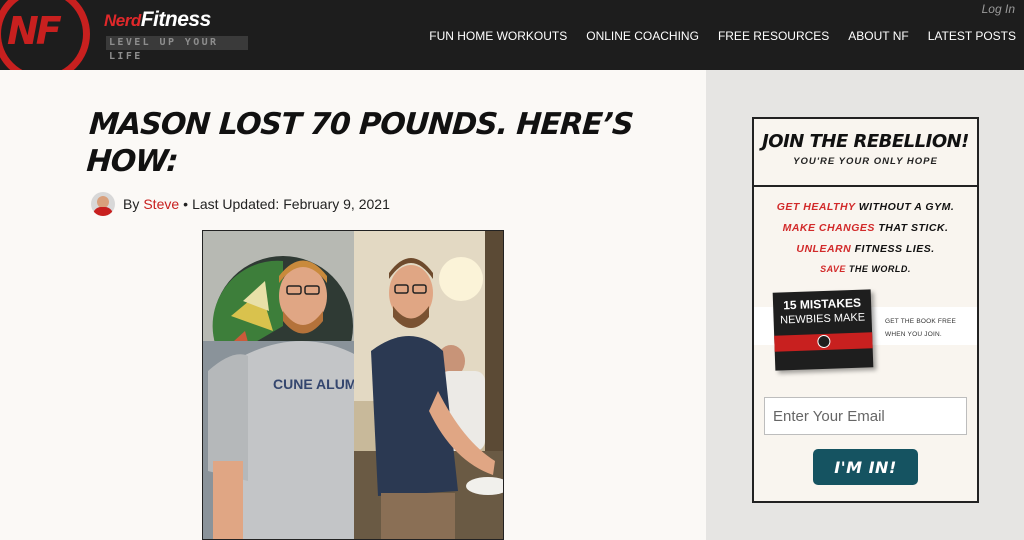  I want to click on nav-item-fun-home-workouts: FUN HOME WORKOUTS, so click(498, 36).